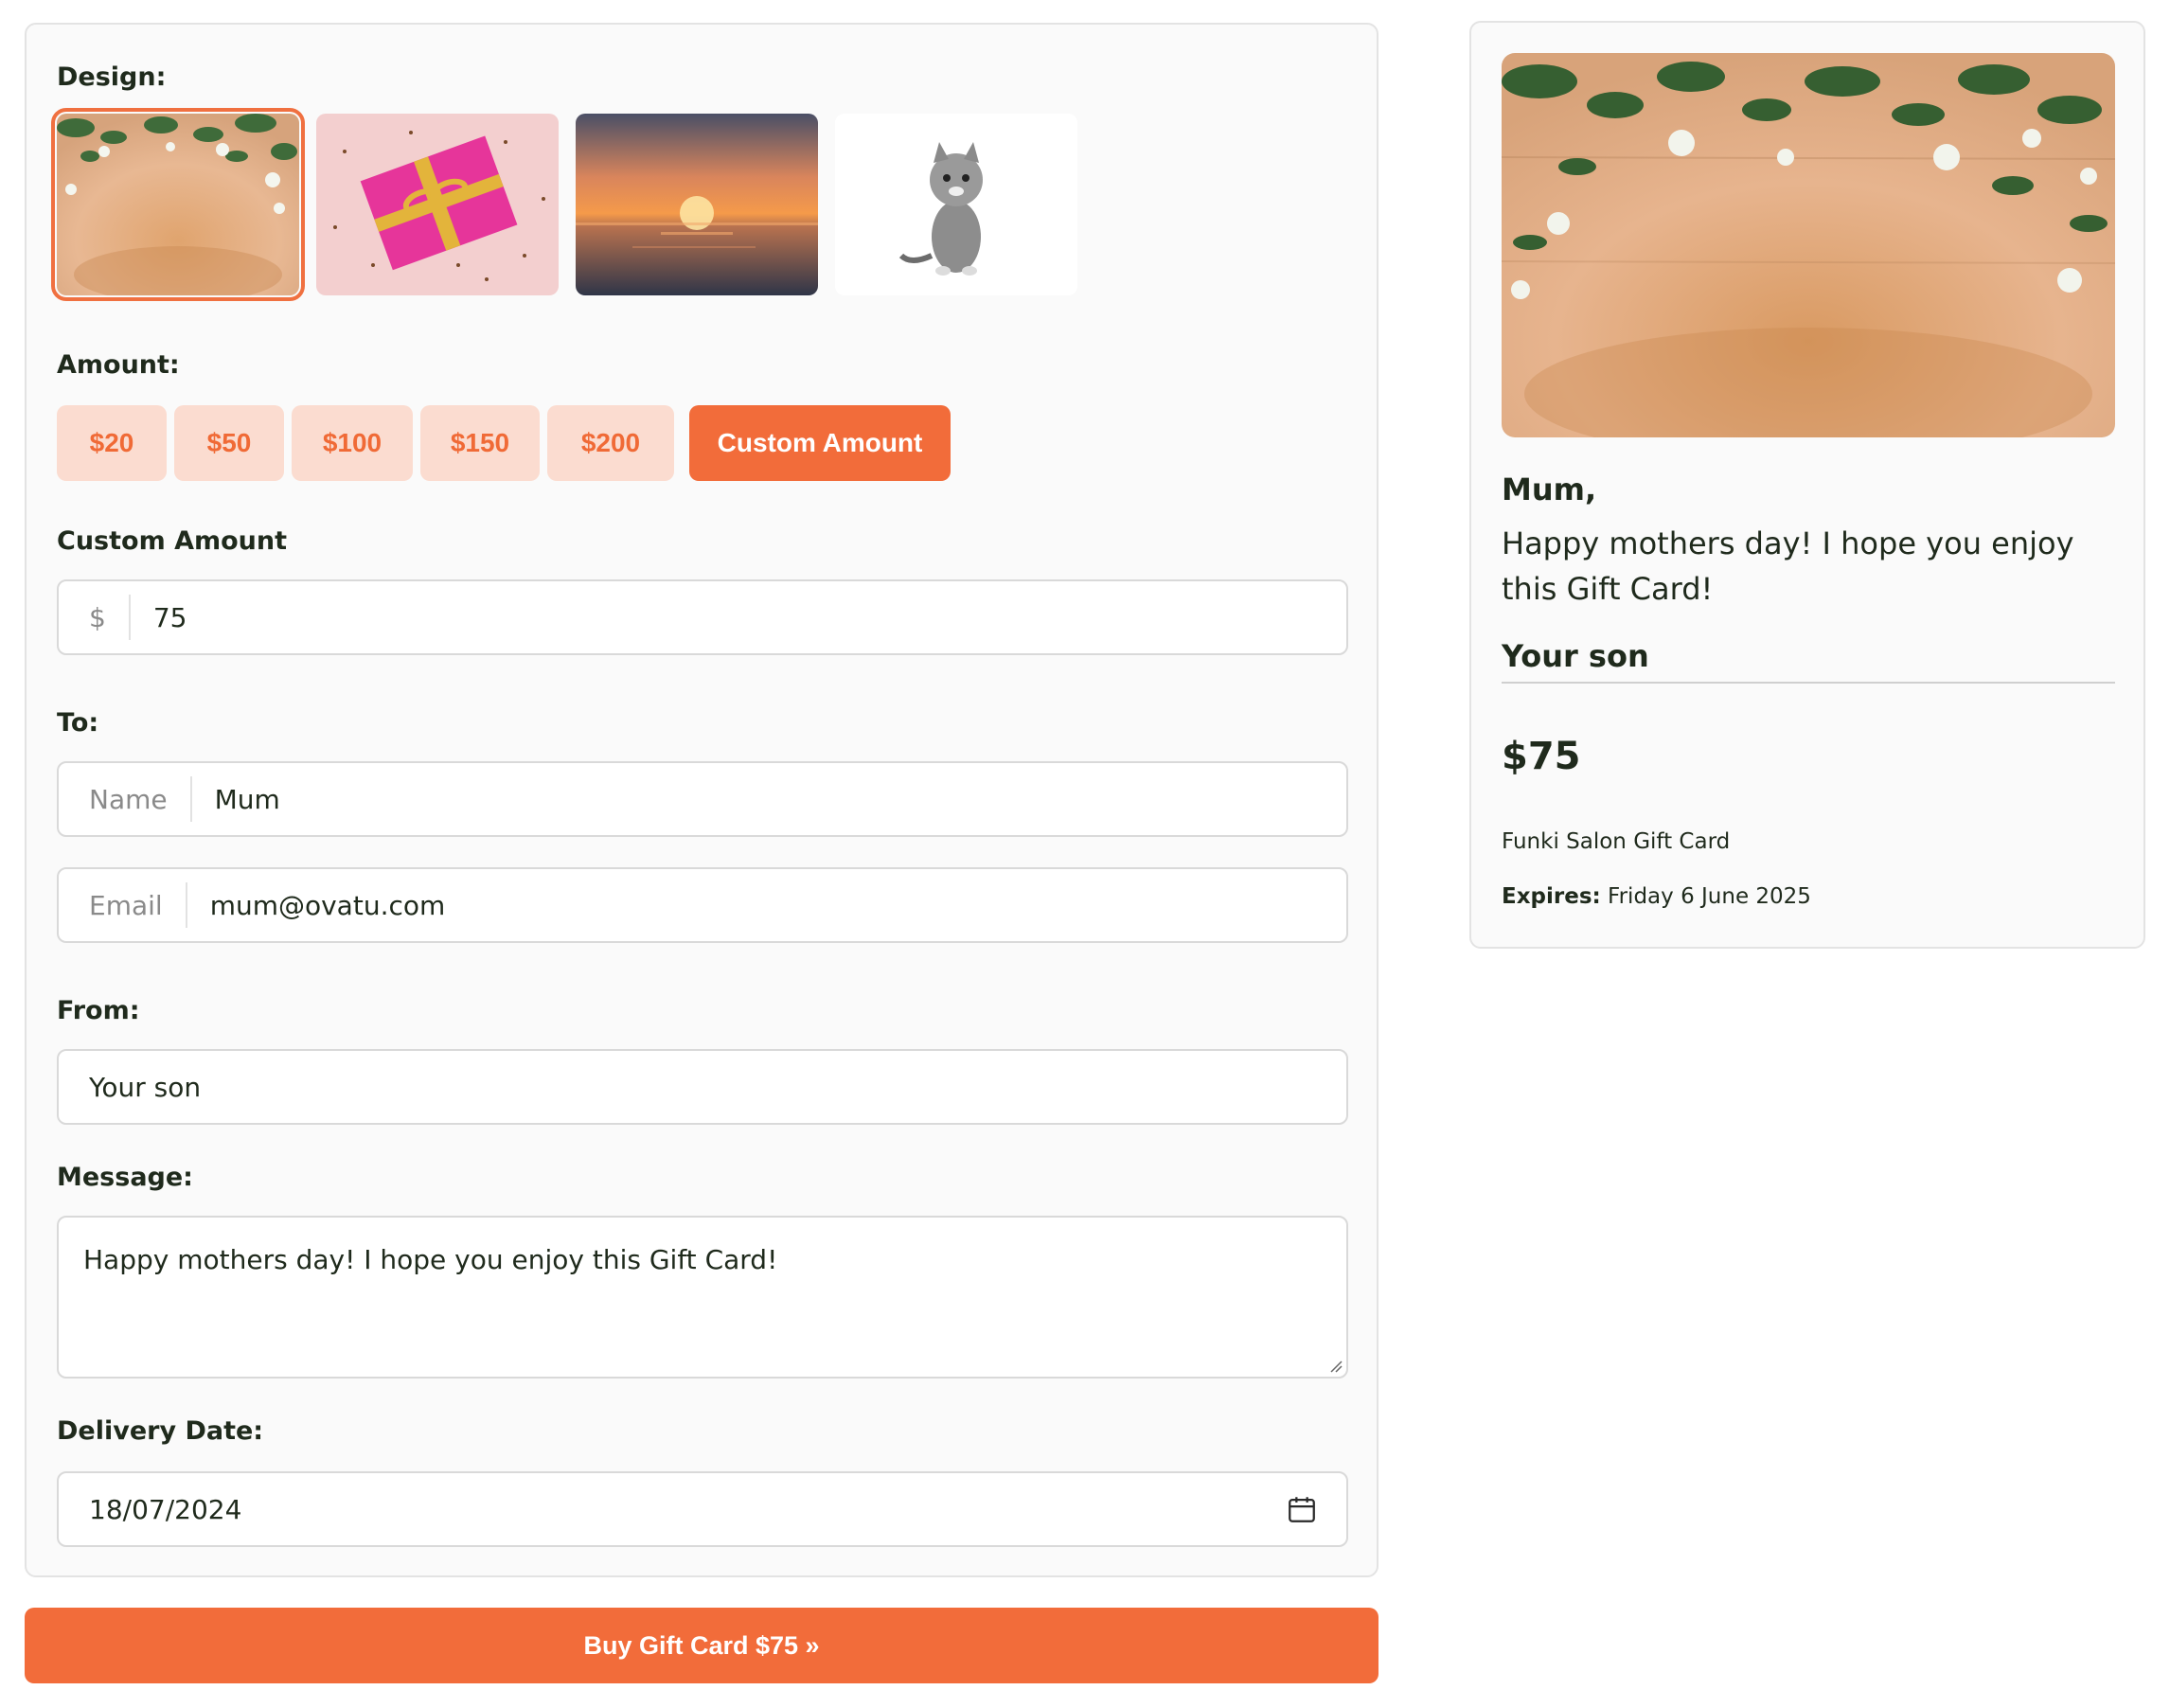  I want to click on email-prefix: Email, so click(123, 905).